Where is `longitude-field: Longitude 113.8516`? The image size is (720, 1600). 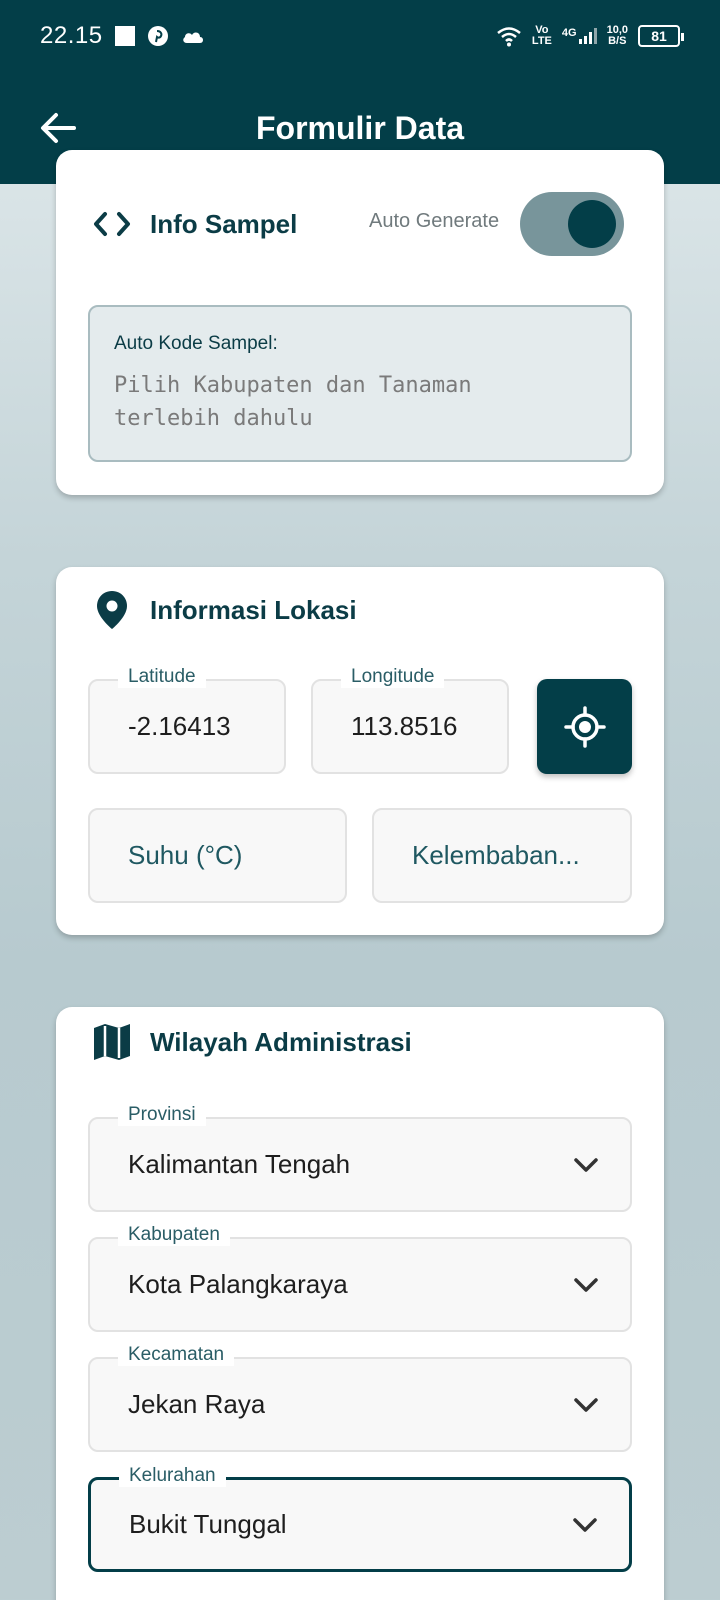
longitude-field: Longitude 113.8516 is located at coordinates (410, 720).